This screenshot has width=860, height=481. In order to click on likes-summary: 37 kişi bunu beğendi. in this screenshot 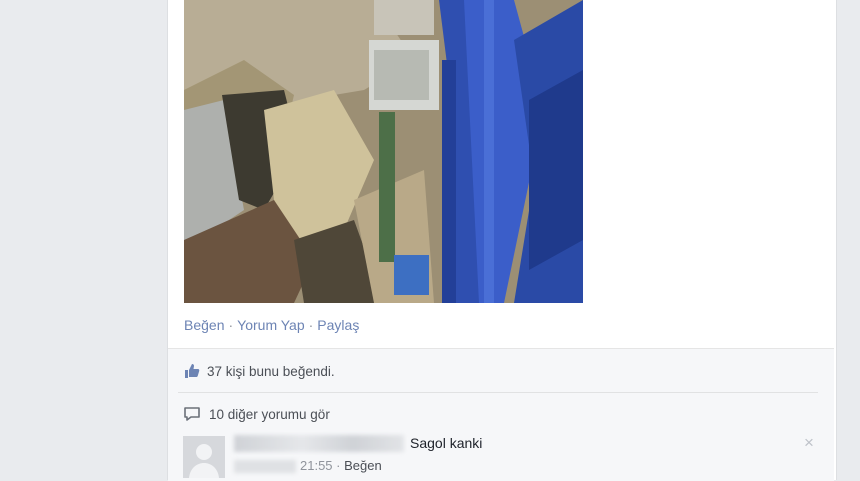, I will do `click(259, 371)`.